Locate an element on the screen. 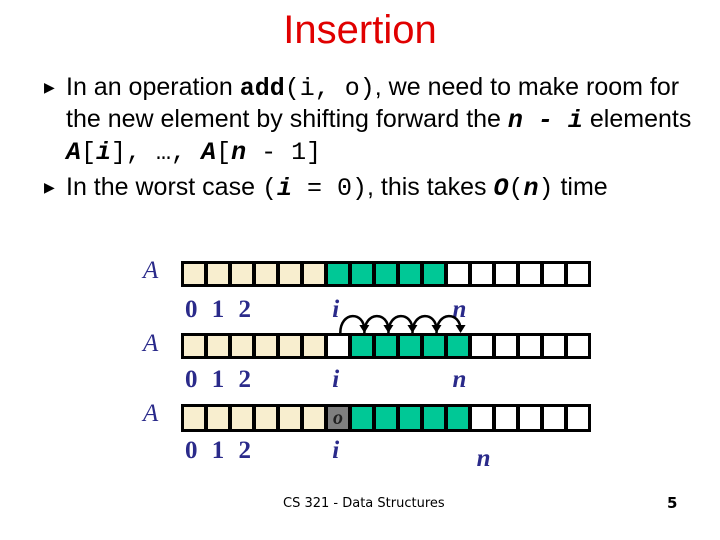  shift-arrows is located at coordinates (402, 324).